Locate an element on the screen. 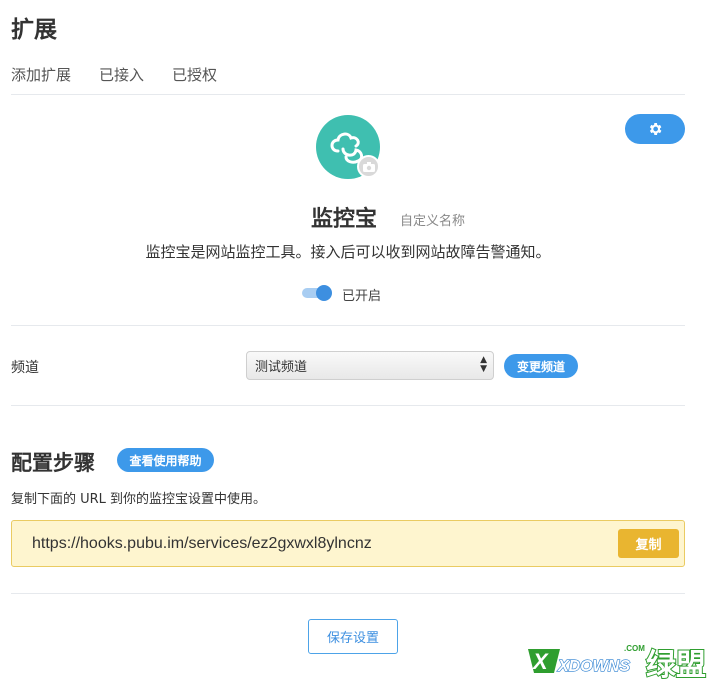 The height and width of the screenshot is (685, 728). change-logo-button is located at coordinates (368, 166).